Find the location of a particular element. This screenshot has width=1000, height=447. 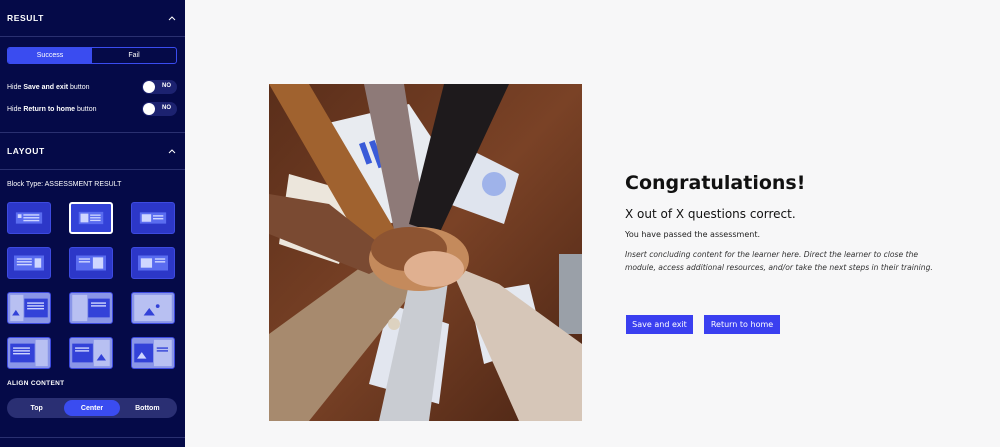

layout-section-header: LAYOUT is located at coordinates (92, 151).